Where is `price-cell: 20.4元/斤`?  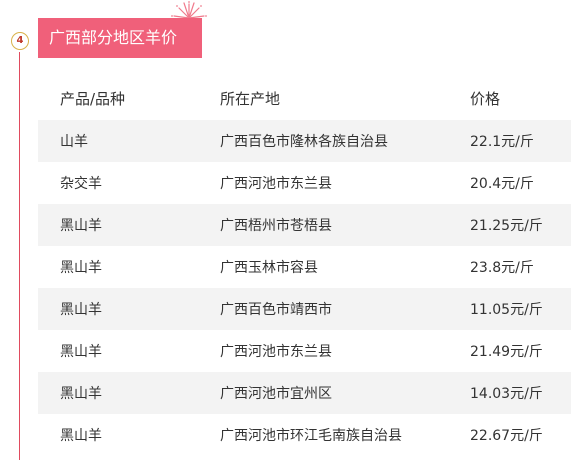 price-cell: 20.4元/斤 is located at coordinates (502, 184).